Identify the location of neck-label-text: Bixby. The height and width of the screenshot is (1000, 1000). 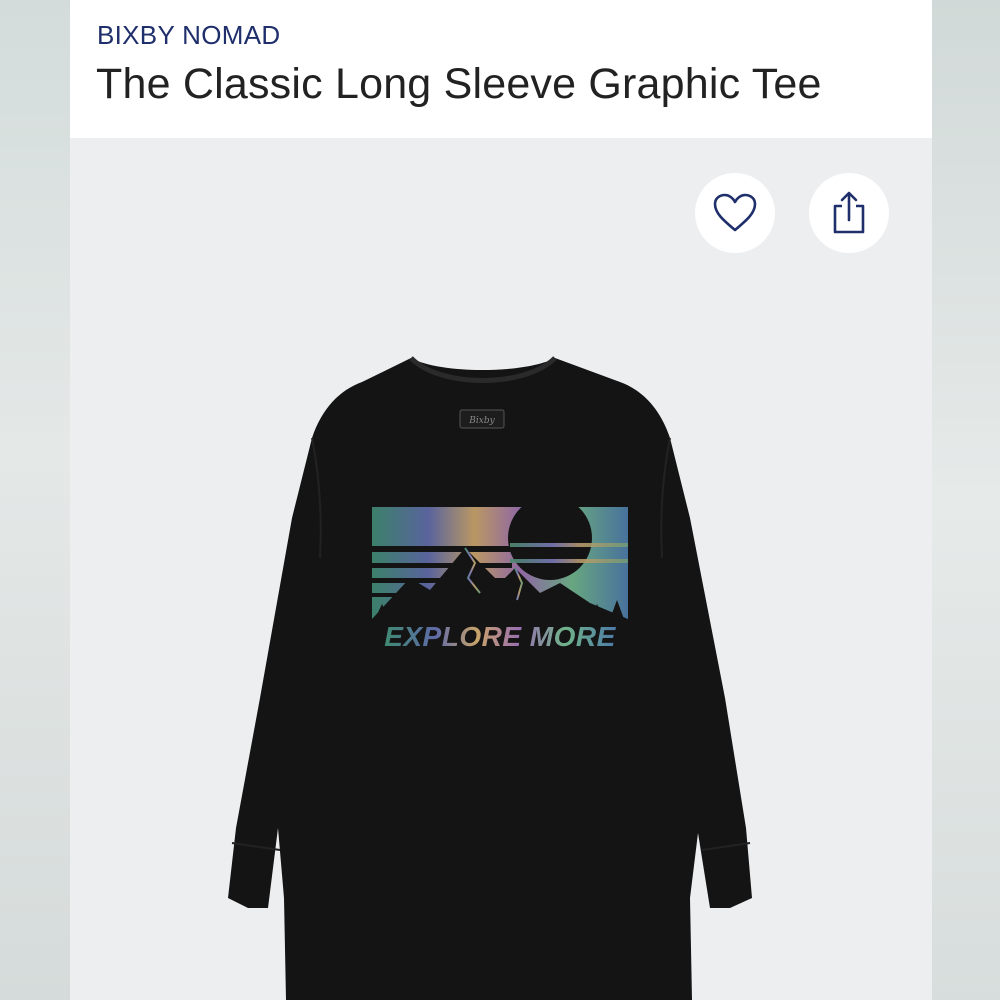
(481, 421).